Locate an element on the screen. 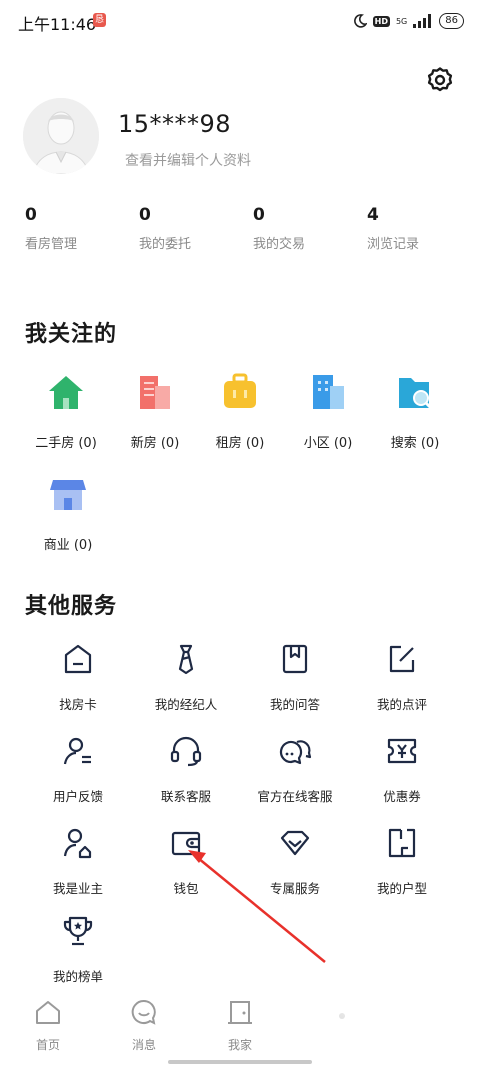  feedback-user-icon is located at coordinates (77, 751).